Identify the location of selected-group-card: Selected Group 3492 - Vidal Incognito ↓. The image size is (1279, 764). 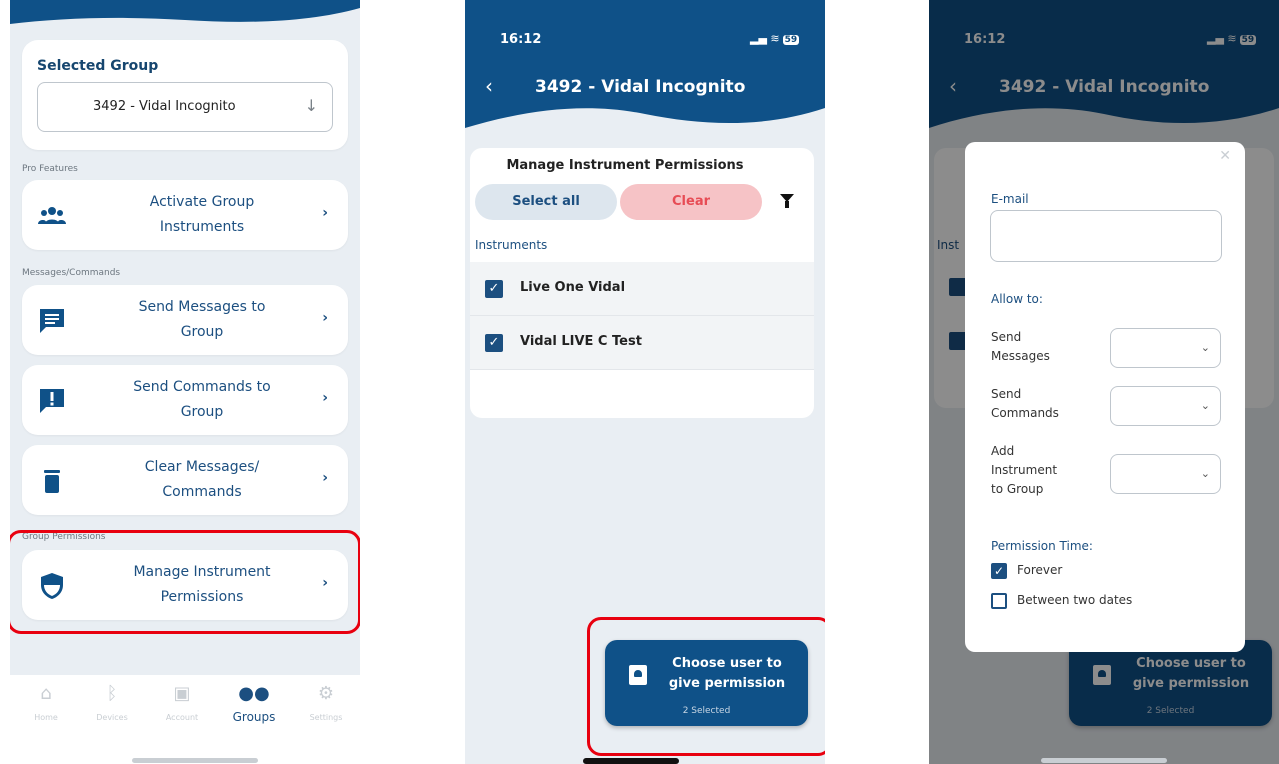
(185, 95).